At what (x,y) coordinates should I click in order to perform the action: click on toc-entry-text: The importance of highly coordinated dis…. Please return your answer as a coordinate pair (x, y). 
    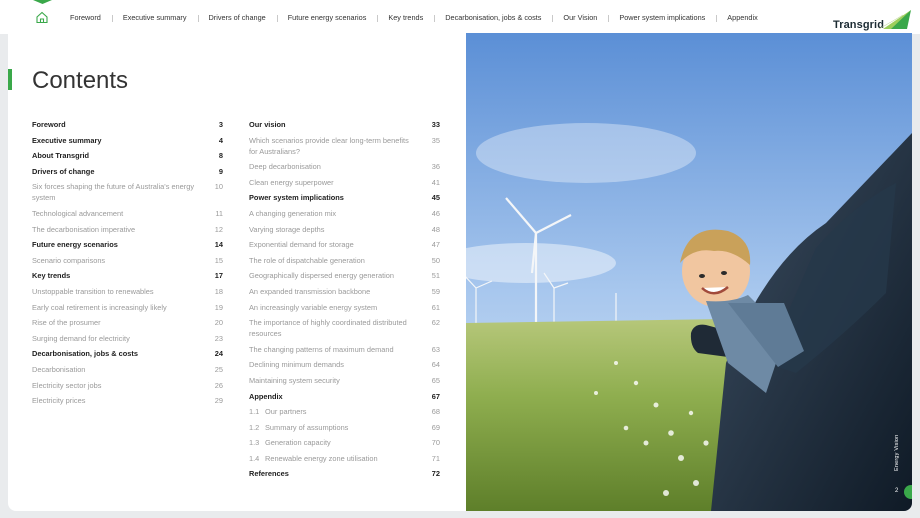
    Looking at the image, I should click on (328, 328).